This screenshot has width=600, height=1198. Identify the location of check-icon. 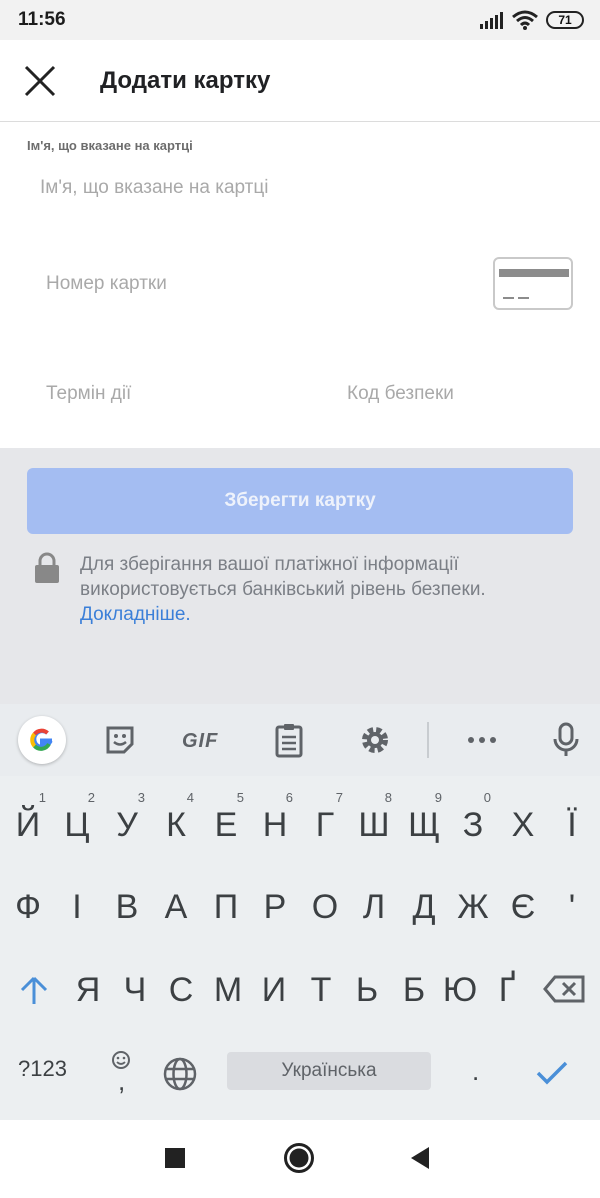
(552, 1072).